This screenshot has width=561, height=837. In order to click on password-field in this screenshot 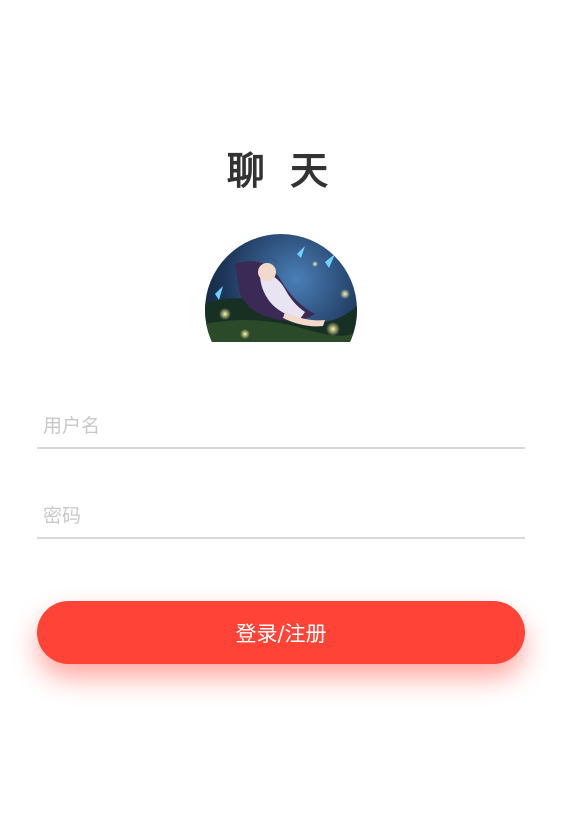, I will do `click(281, 513)`.